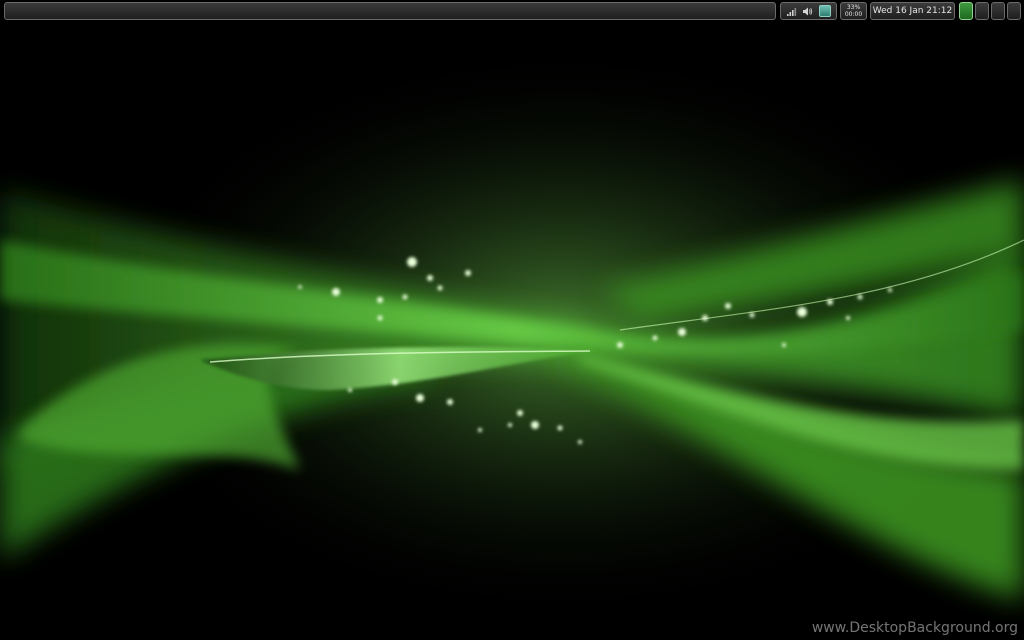 This screenshot has width=1024, height=640. Describe the element at coordinates (825, 11) in the screenshot. I see `app-icon` at that location.